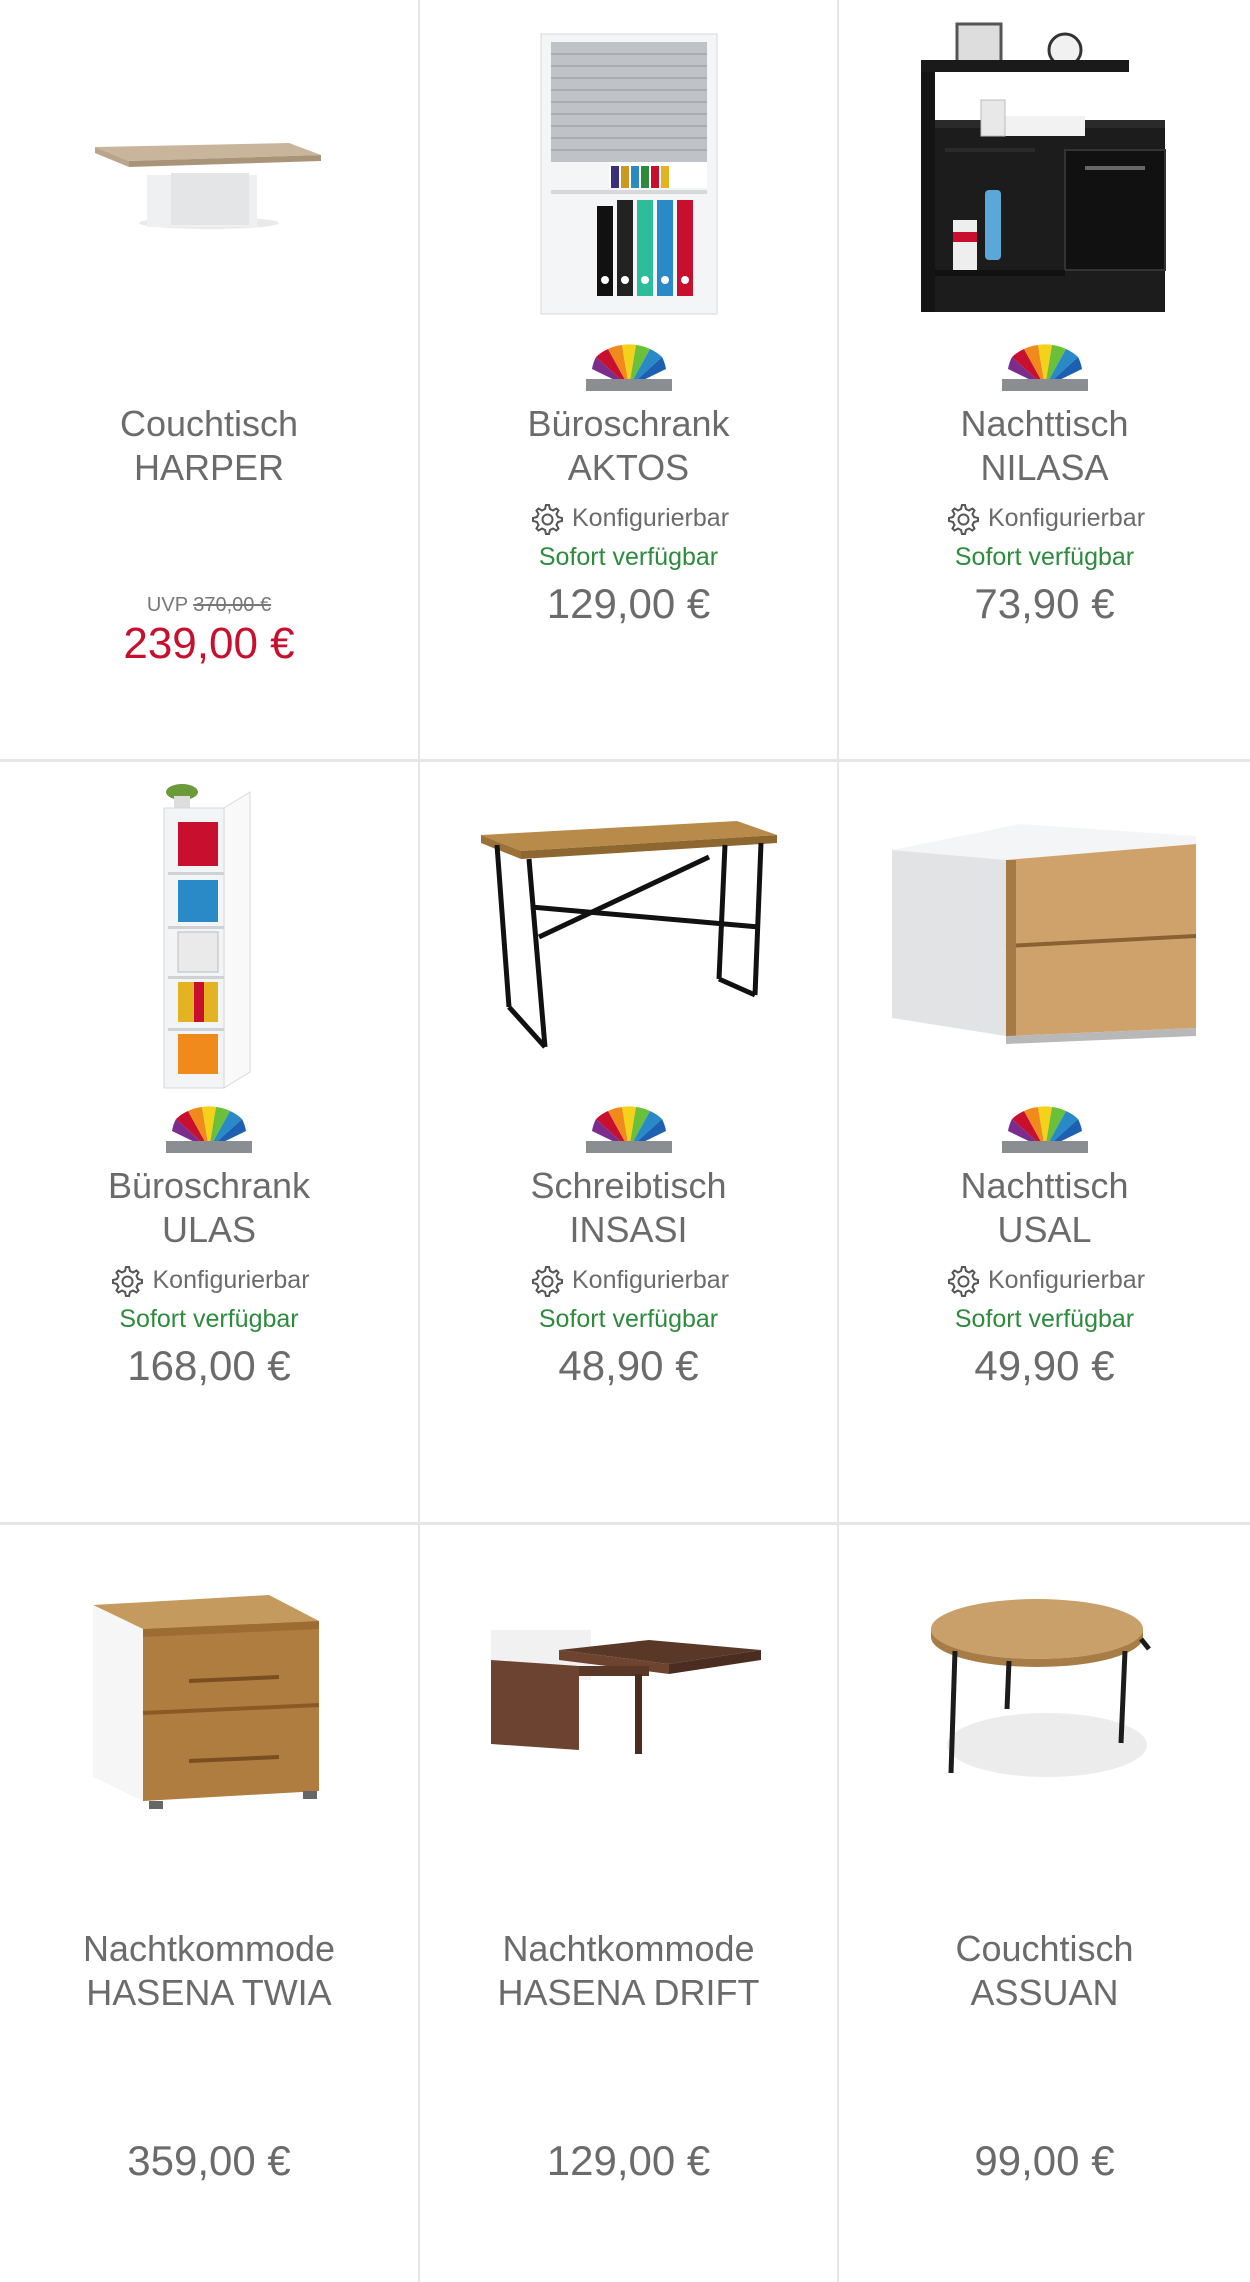 The height and width of the screenshot is (2282, 1250). What do you see at coordinates (628, 467) in the screenshot?
I see `product-name-line2: AKTOS` at bounding box center [628, 467].